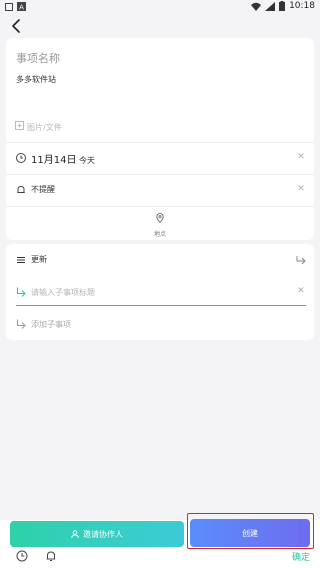 The height and width of the screenshot is (568, 320). I want to click on bottom-toolbar, so click(160, 558).